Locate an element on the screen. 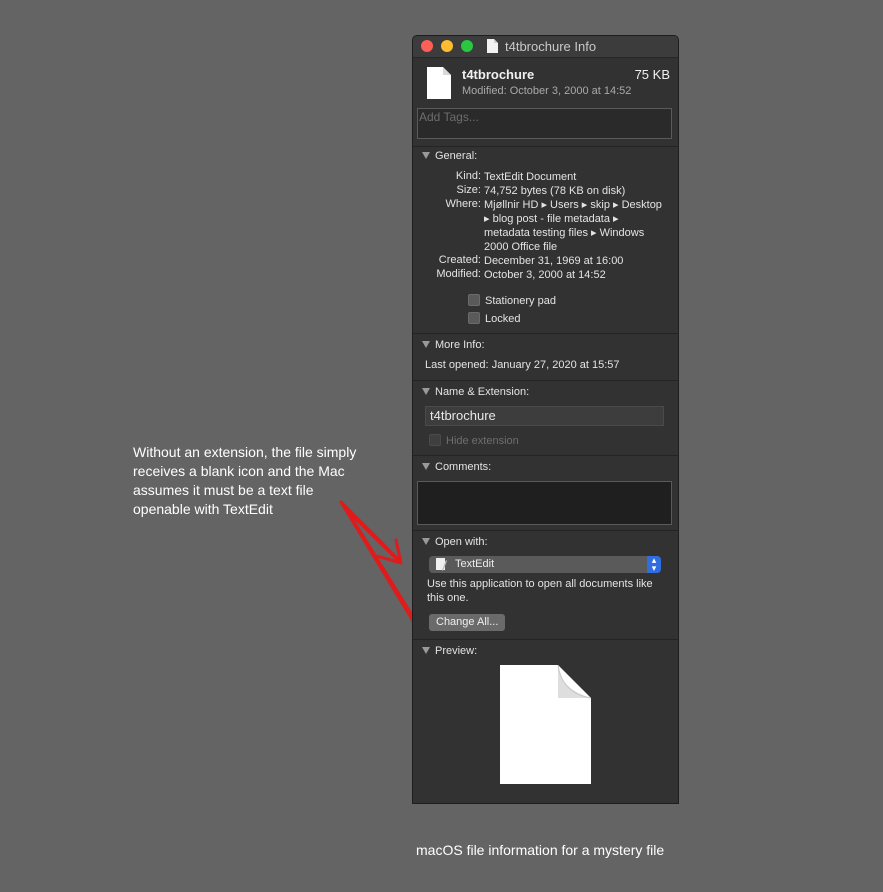 The image size is (883, 892). stationery-pad-checkbox: Stationery pad is located at coordinates (512, 300).